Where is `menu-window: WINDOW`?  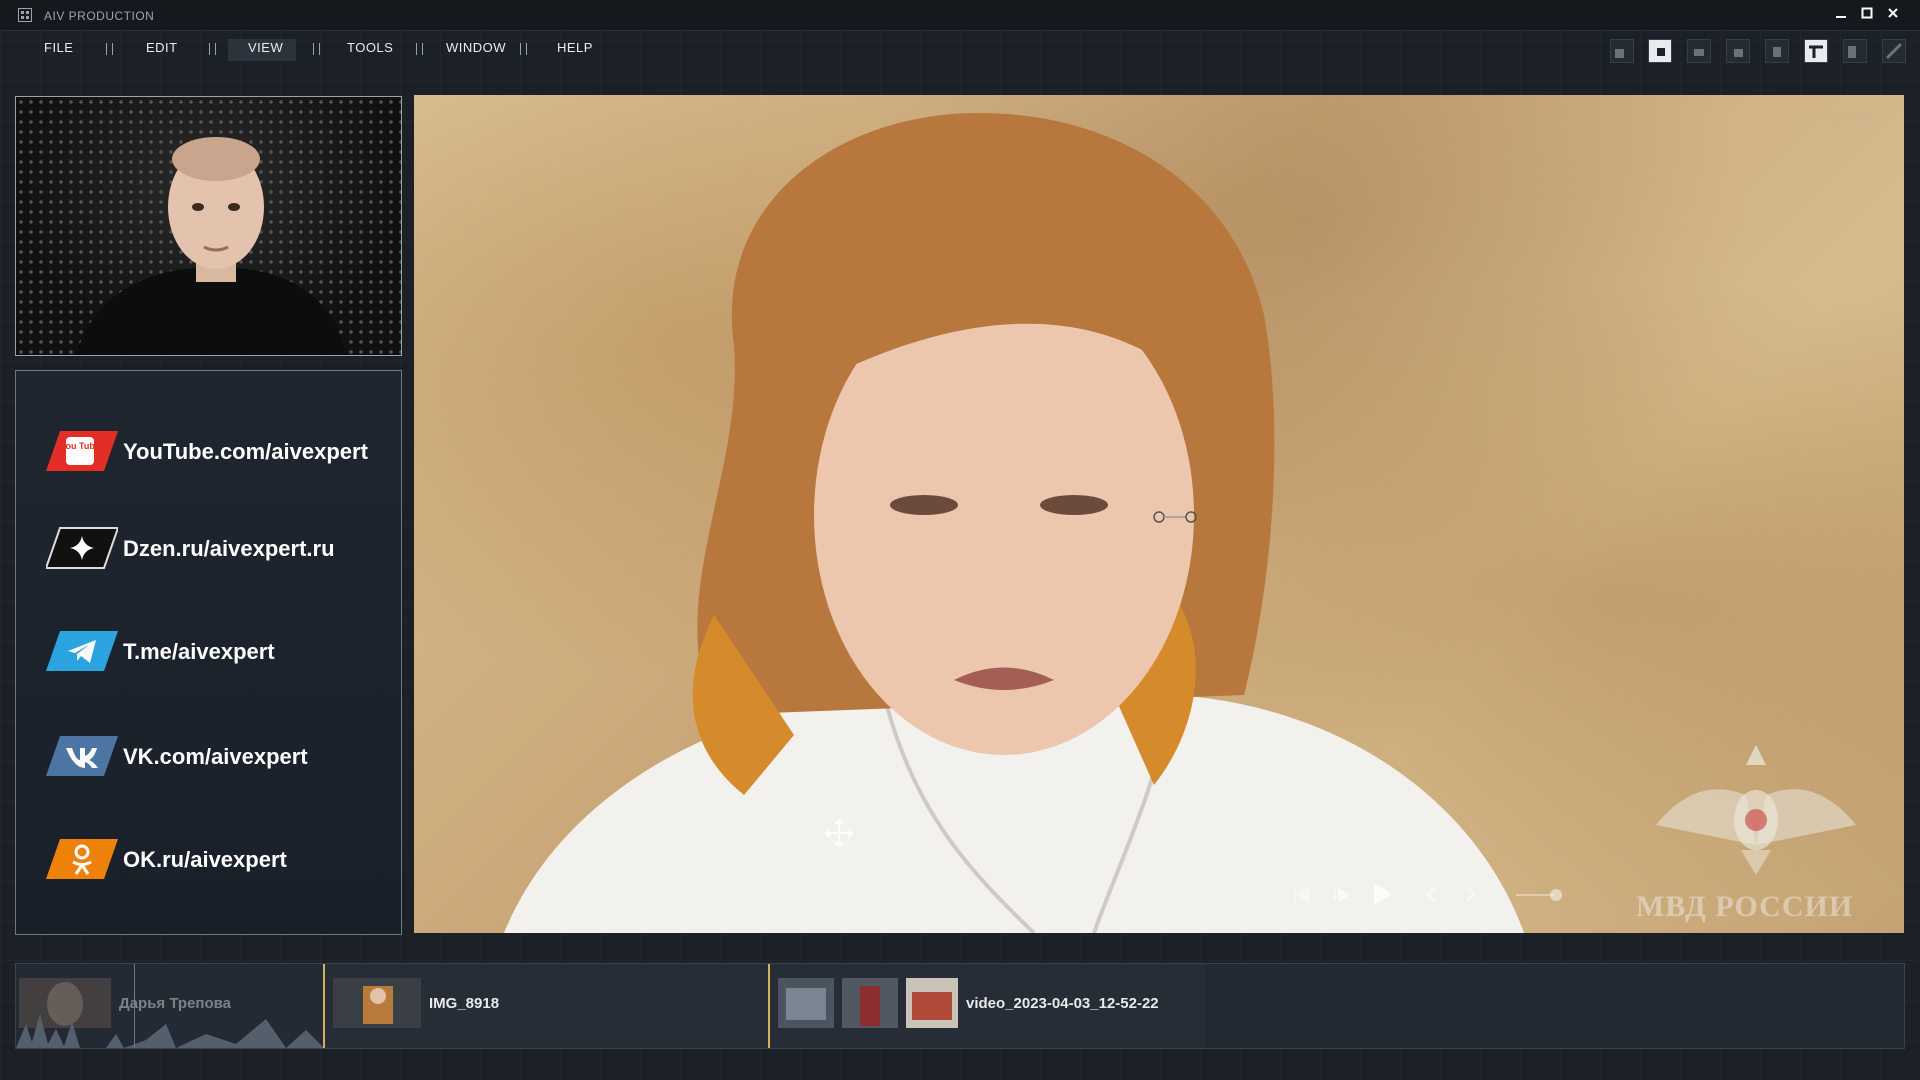
menu-window: WINDOW is located at coordinates (476, 47).